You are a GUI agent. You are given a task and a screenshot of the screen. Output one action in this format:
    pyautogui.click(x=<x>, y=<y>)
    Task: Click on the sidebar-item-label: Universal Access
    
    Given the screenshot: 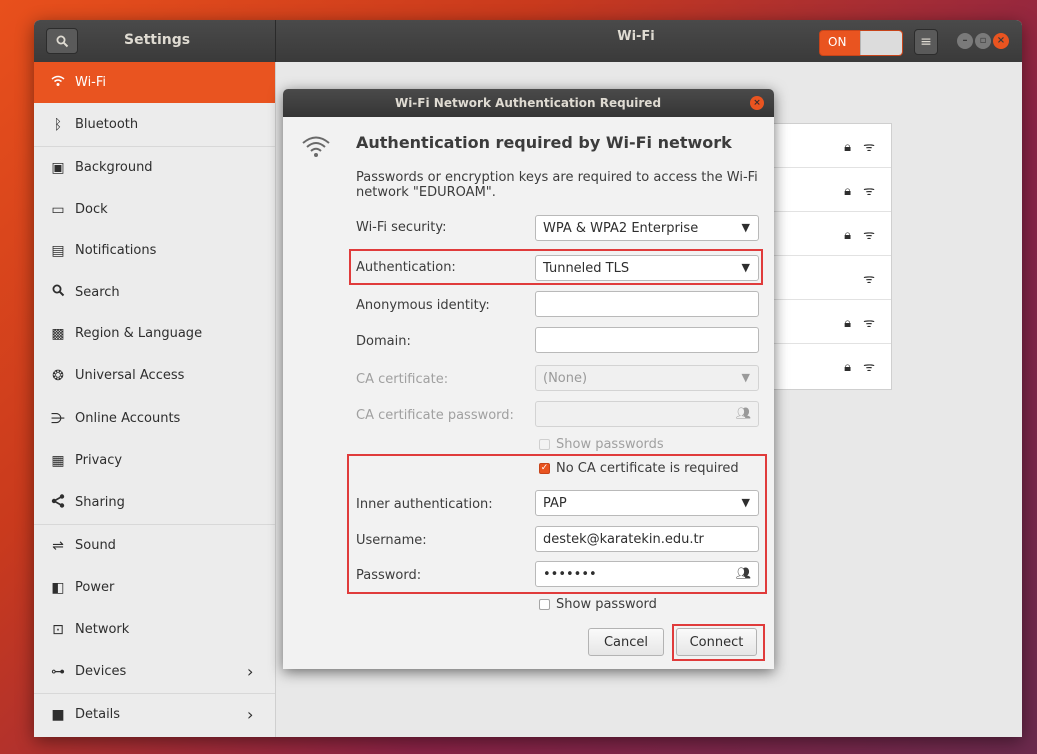 What is the action you would take?
    pyautogui.click(x=130, y=375)
    